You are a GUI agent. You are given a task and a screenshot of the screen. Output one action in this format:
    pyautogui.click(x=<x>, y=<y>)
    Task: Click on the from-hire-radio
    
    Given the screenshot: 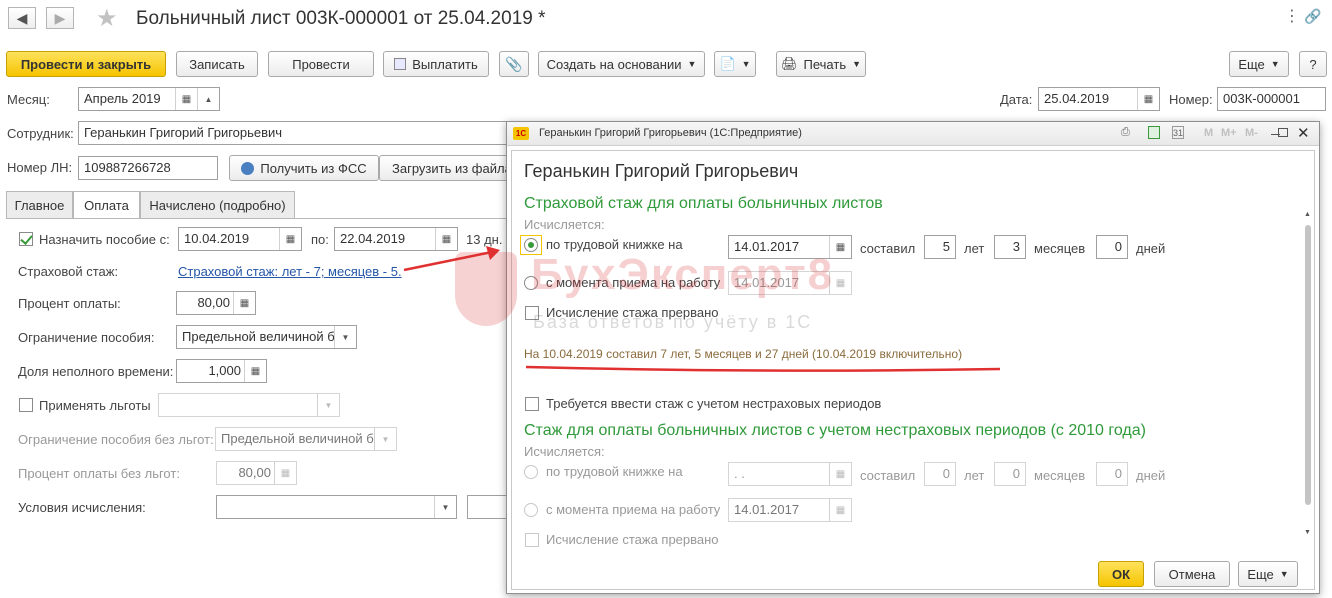 What is the action you would take?
    pyautogui.click(x=531, y=283)
    